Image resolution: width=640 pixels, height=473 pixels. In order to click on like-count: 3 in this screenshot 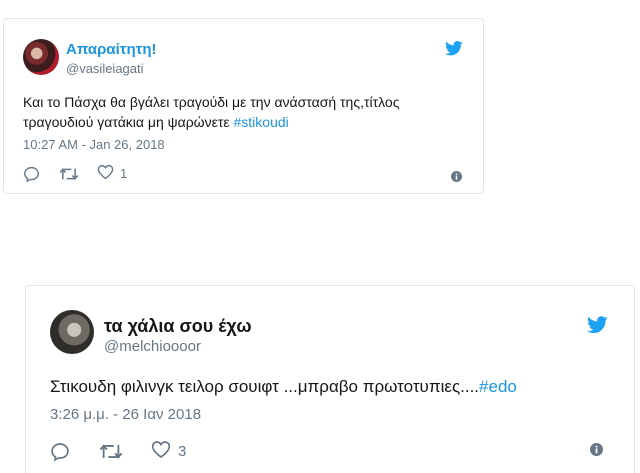, I will do `click(182, 451)`.